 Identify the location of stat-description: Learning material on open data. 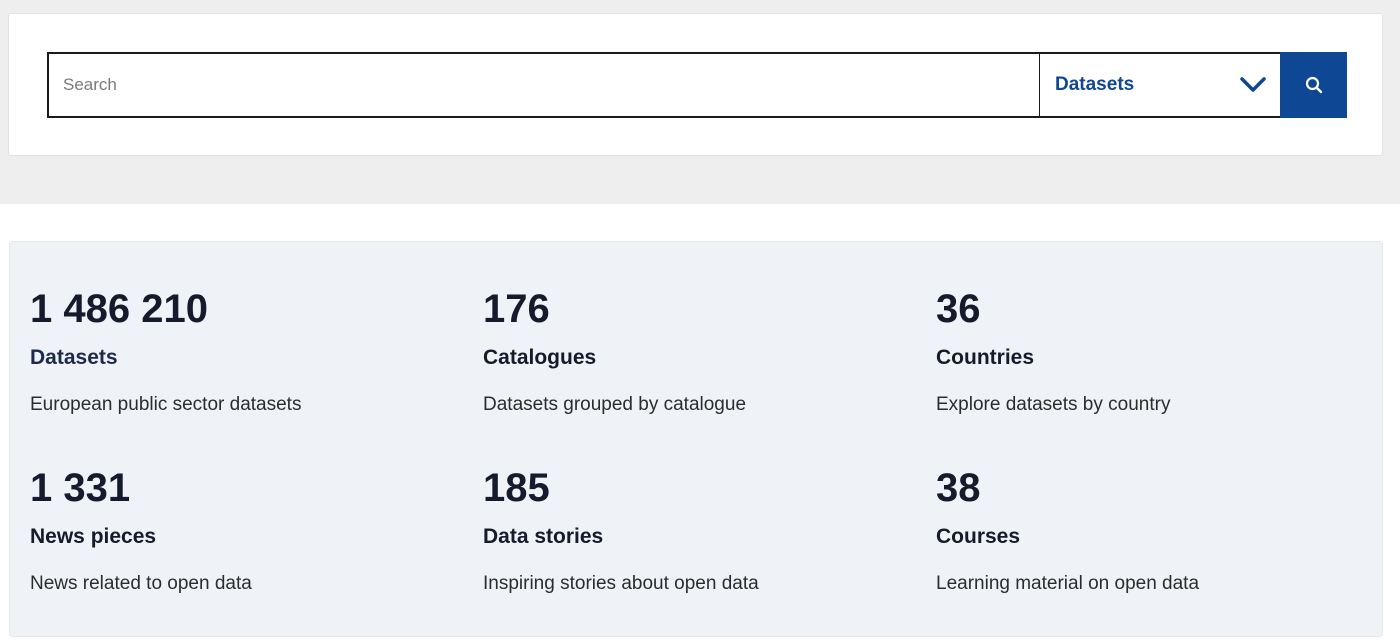
(1068, 583).